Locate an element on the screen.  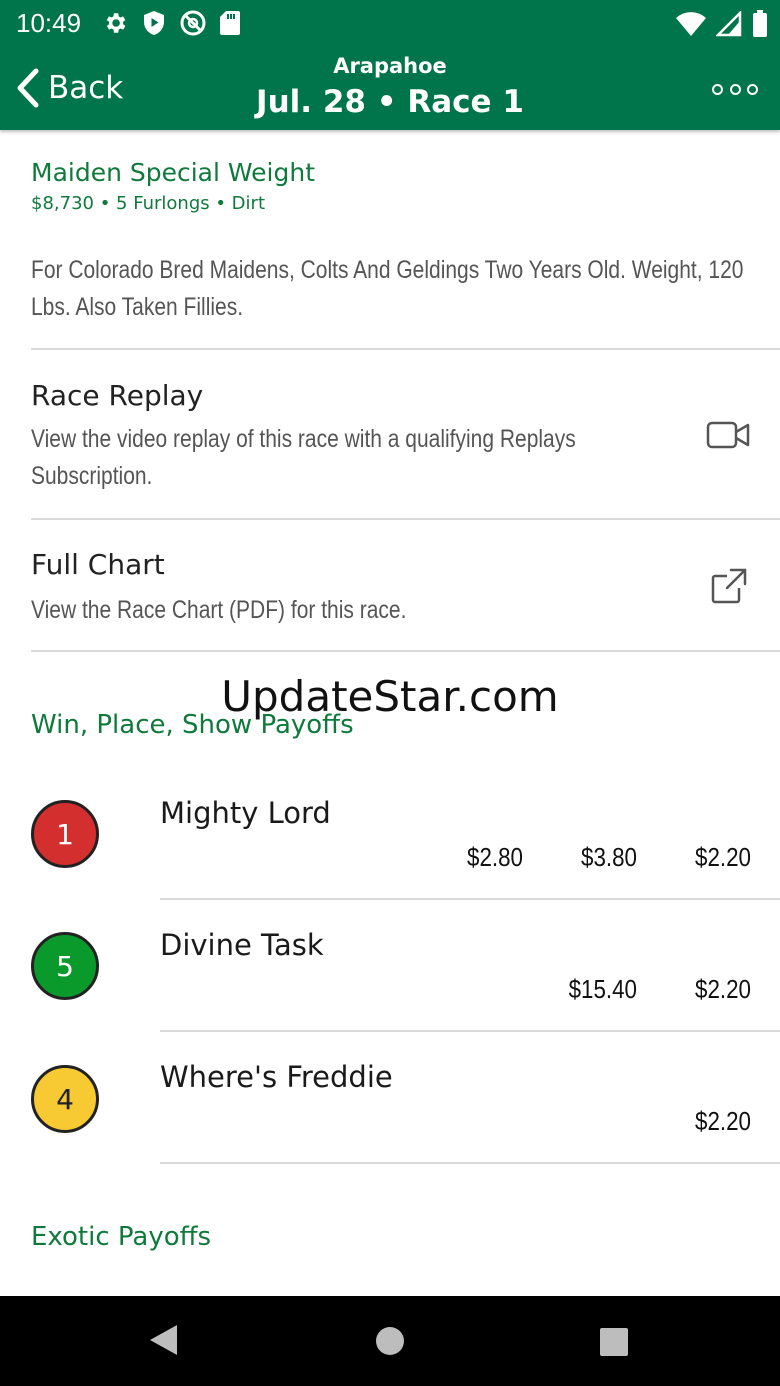
sd-card-icon is located at coordinates (230, 23).